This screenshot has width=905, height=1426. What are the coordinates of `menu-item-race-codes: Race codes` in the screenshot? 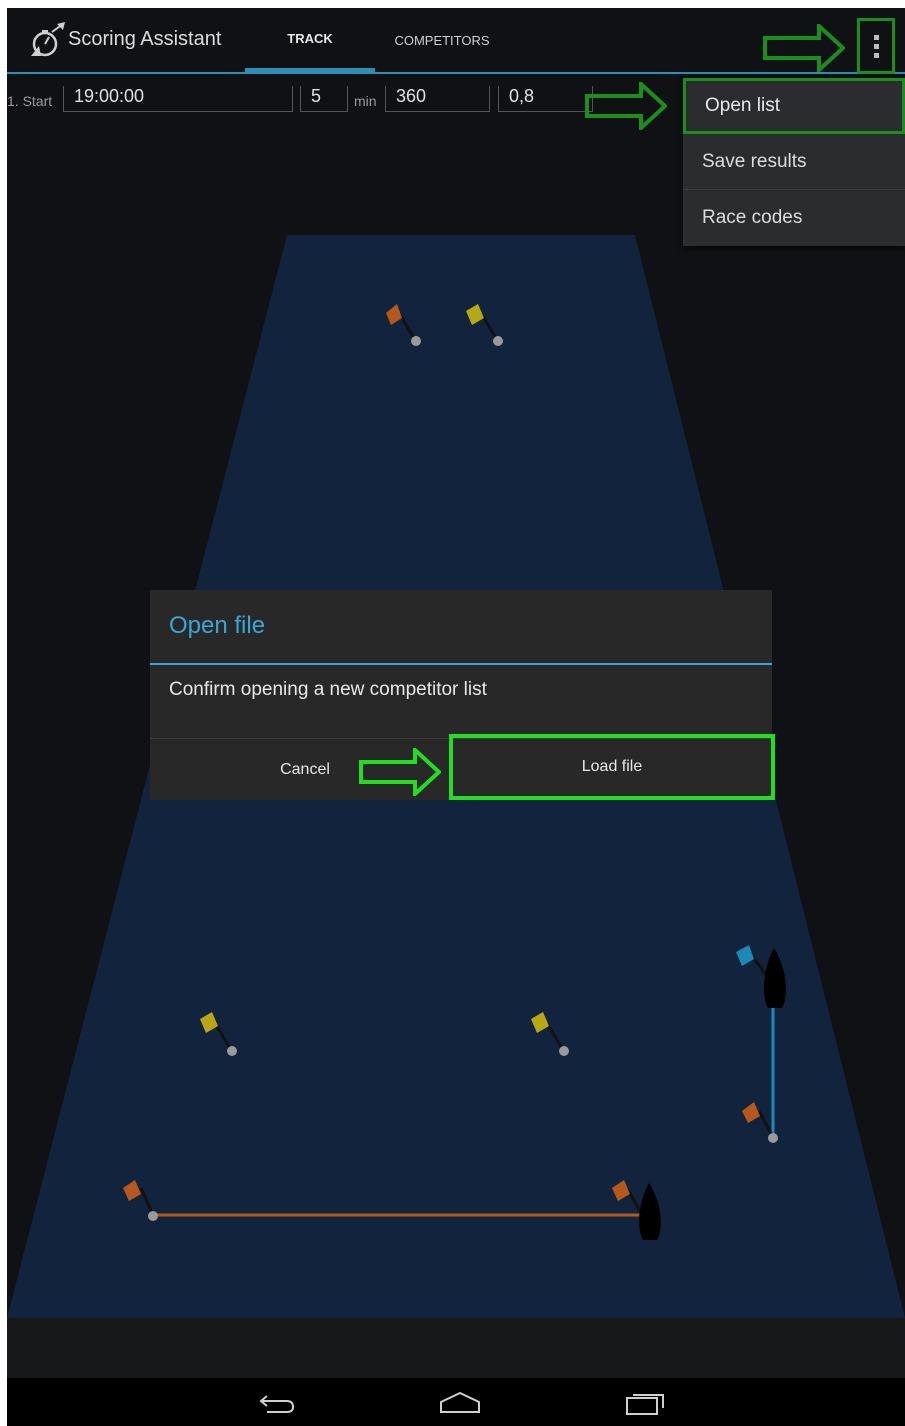 It's located at (794, 218).